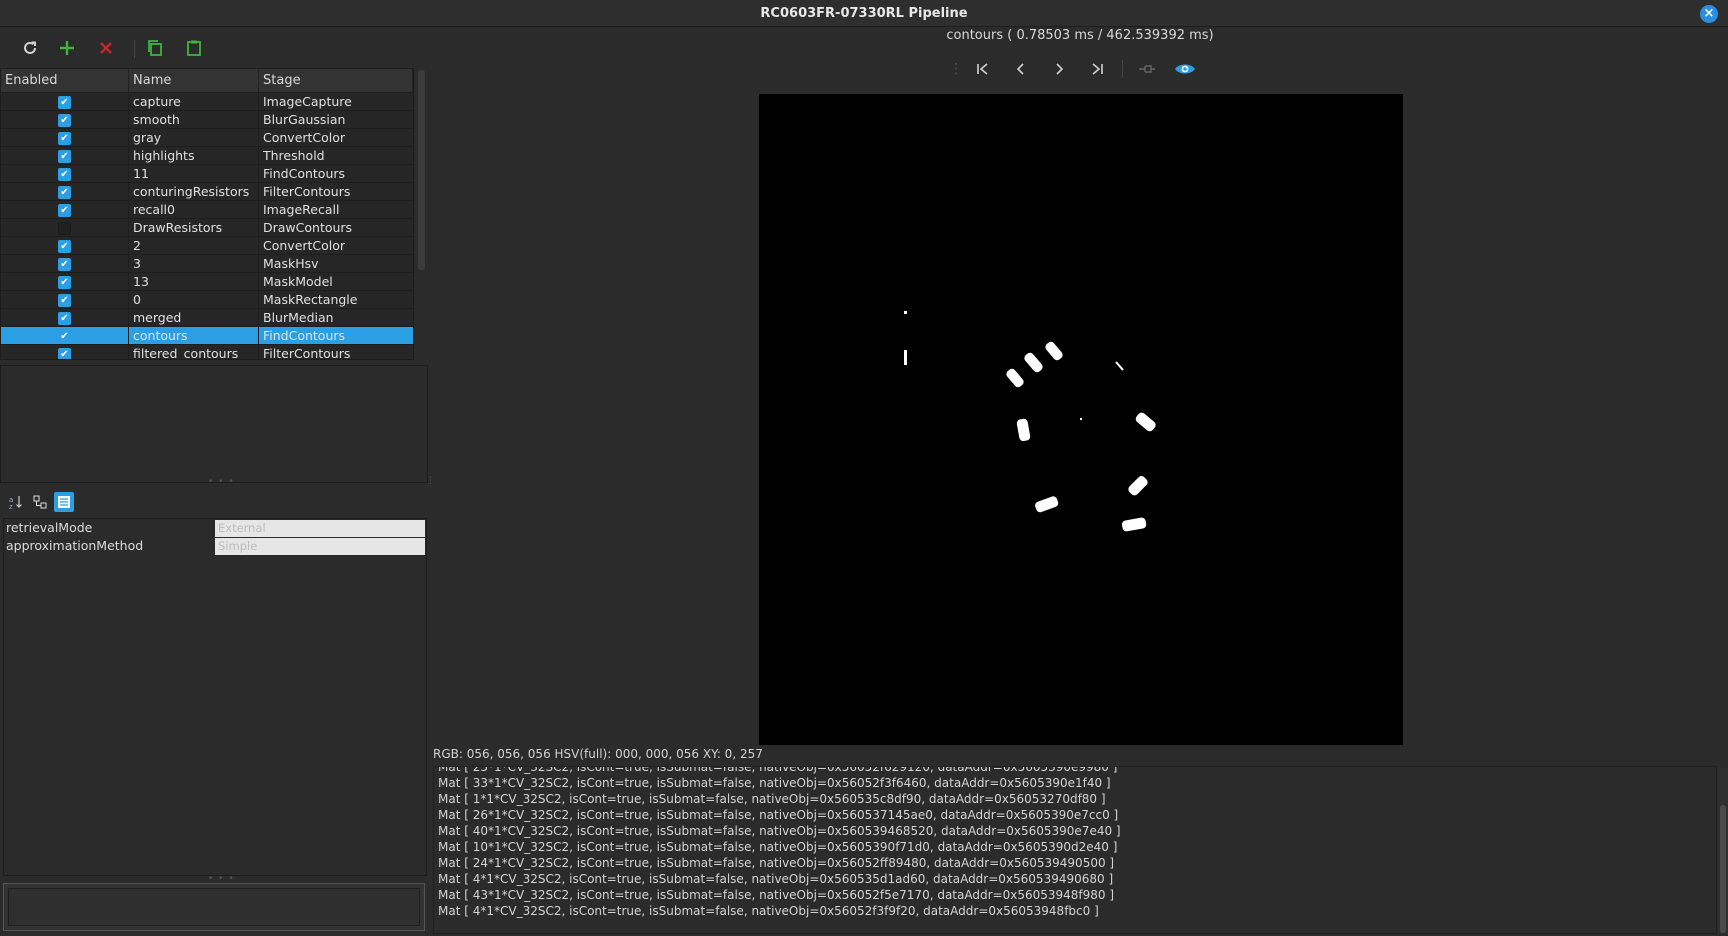 Image resolution: width=1728 pixels, height=936 pixels. I want to click on column-name-header: Name, so click(194, 81).